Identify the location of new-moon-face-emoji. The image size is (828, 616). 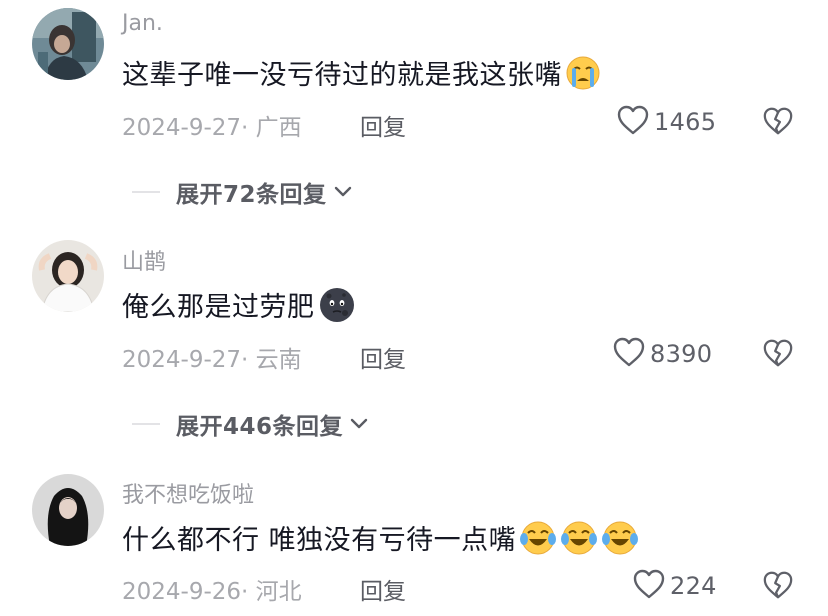
(337, 305).